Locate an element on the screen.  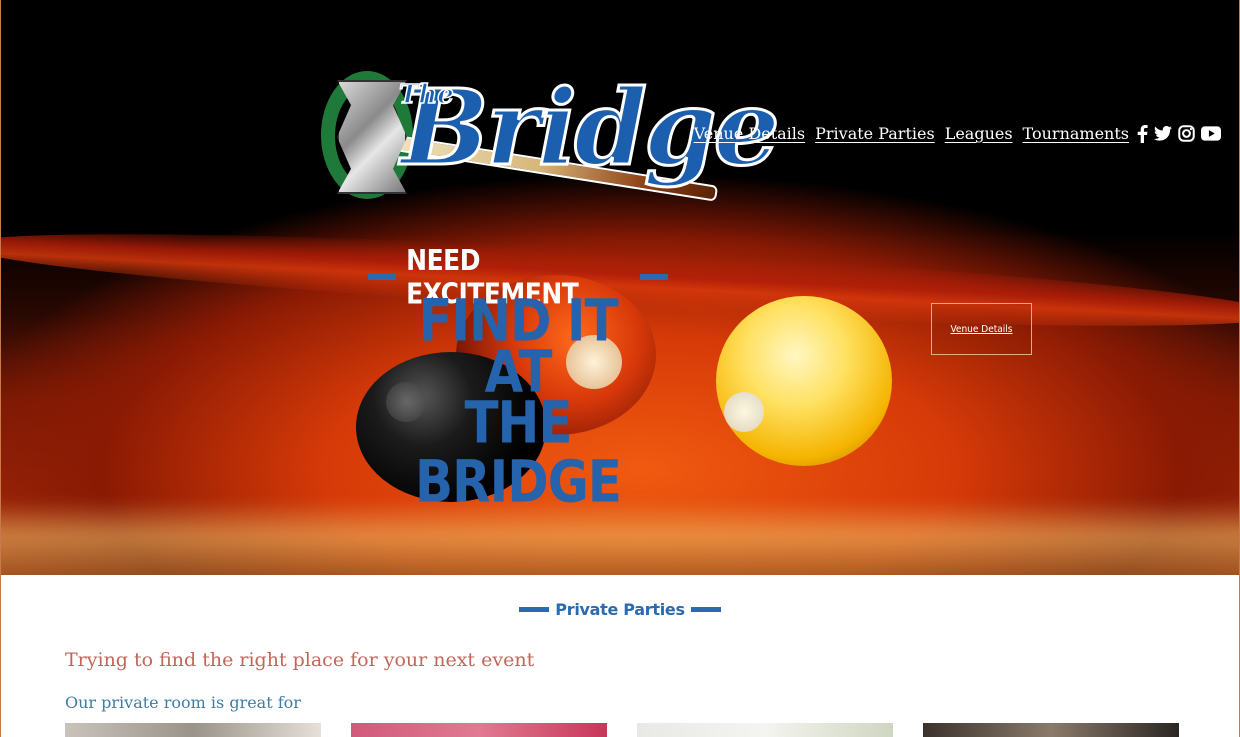
nav-venue-details: Venue Details is located at coordinates (749, 133).